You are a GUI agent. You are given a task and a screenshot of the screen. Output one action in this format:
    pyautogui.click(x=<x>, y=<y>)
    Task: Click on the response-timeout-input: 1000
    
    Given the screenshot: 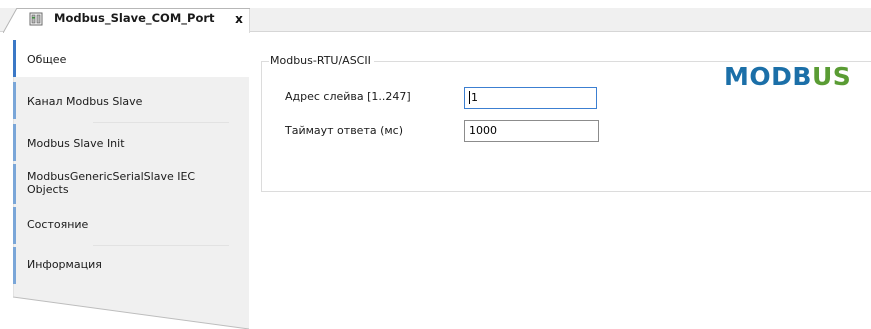 What is the action you would take?
    pyautogui.click(x=531, y=131)
    